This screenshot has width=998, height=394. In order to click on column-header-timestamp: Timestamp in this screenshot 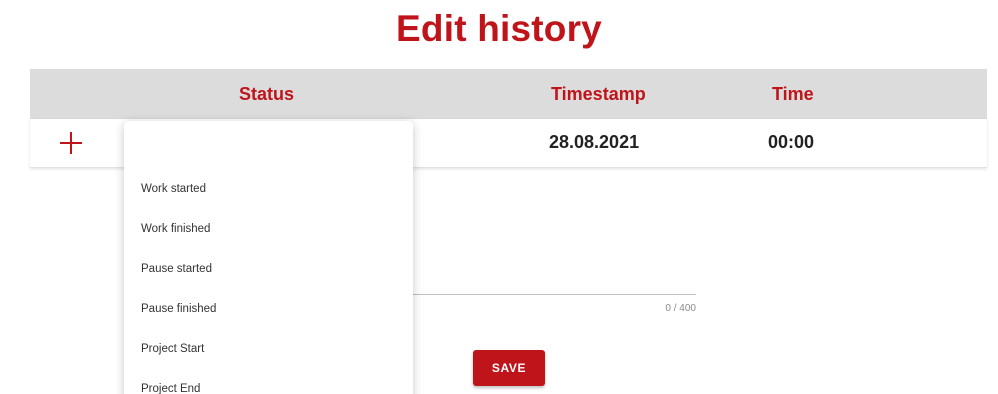, I will do `click(598, 94)`.